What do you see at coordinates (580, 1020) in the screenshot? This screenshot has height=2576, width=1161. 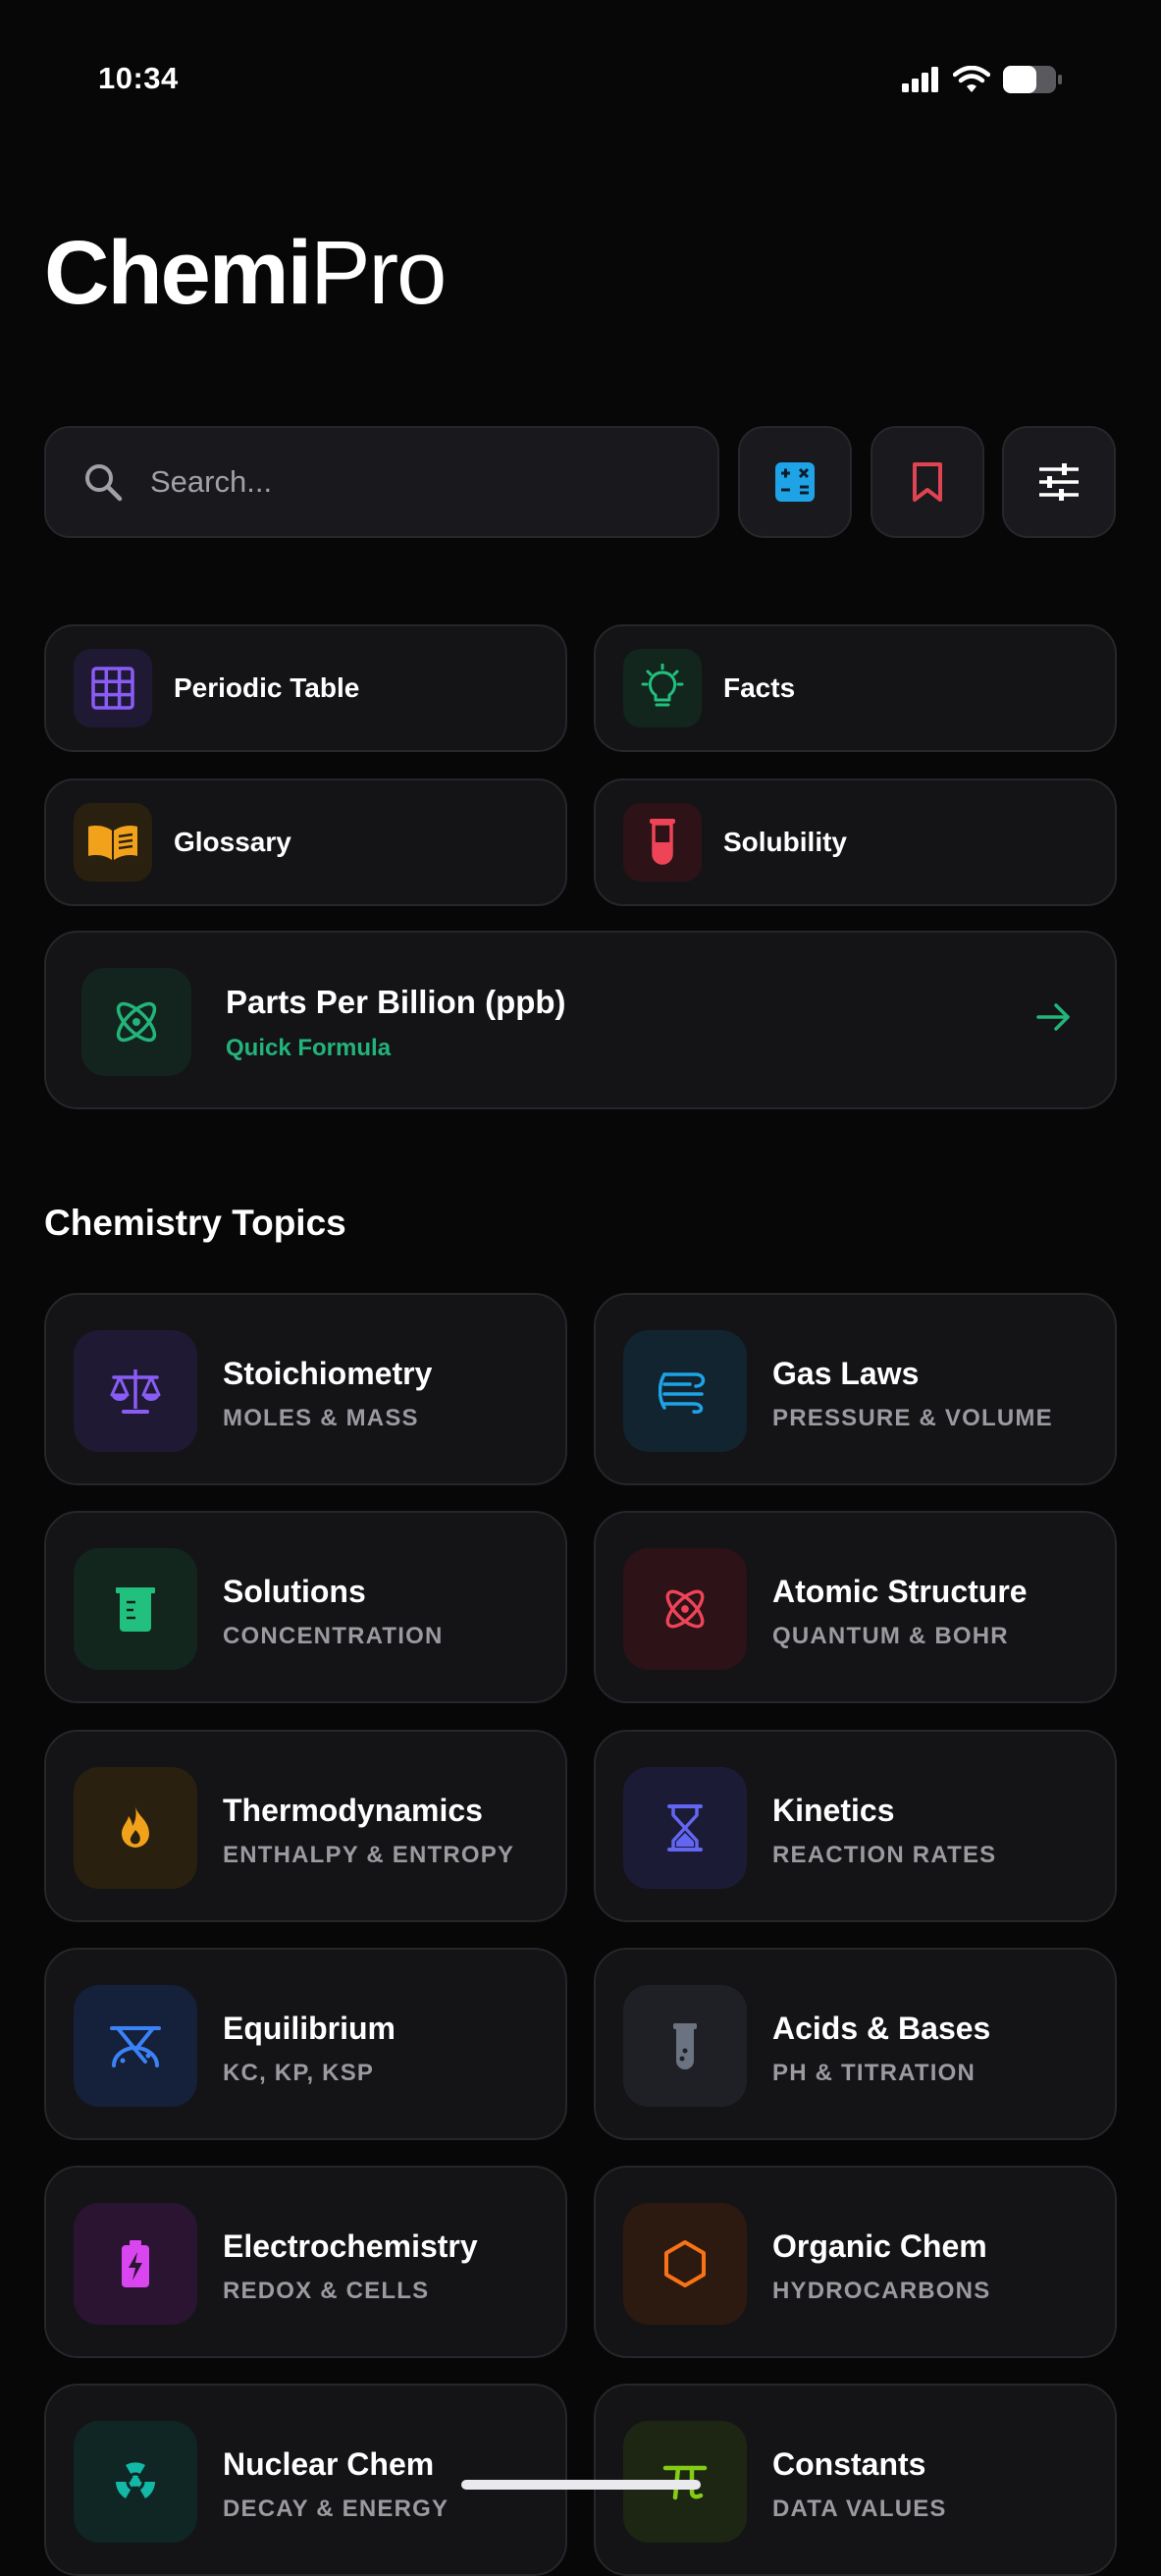 I see `featured-formula-card: Parts Per Billion (ppb) Quick Formula` at bounding box center [580, 1020].